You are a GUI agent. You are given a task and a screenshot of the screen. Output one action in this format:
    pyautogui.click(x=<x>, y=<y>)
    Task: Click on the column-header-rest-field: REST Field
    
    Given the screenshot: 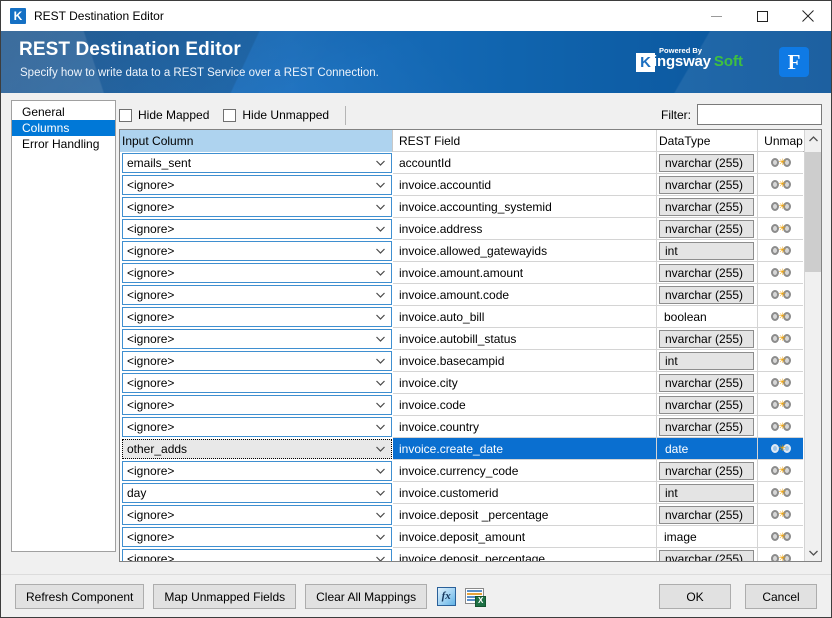 What is the action you would take?
    pyautogui.click(x=525, y=141)
    